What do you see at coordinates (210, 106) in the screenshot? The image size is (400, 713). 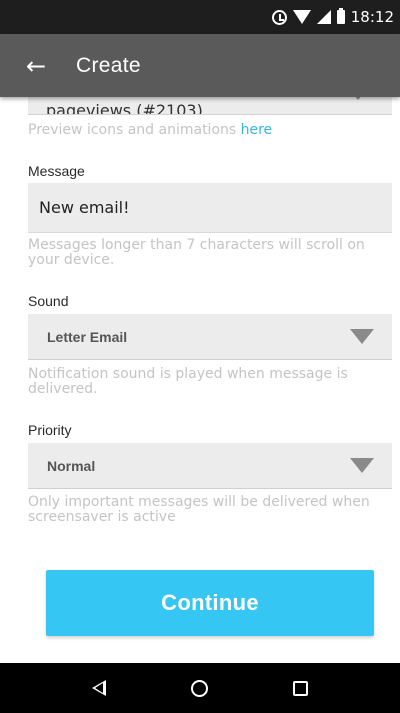 I see `icon-select: pageviews (#2103)` at bounding box center [210, 106].